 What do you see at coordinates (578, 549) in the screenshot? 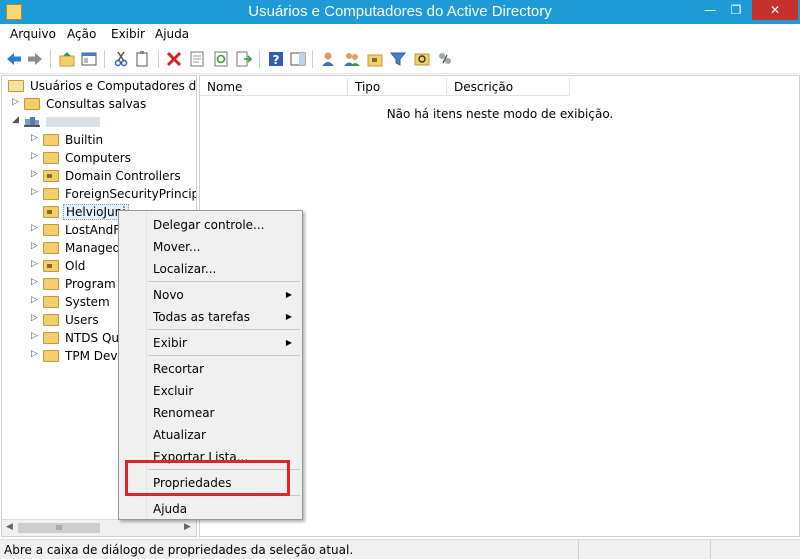
I see `status-divider` at bounding box center [578, 549].